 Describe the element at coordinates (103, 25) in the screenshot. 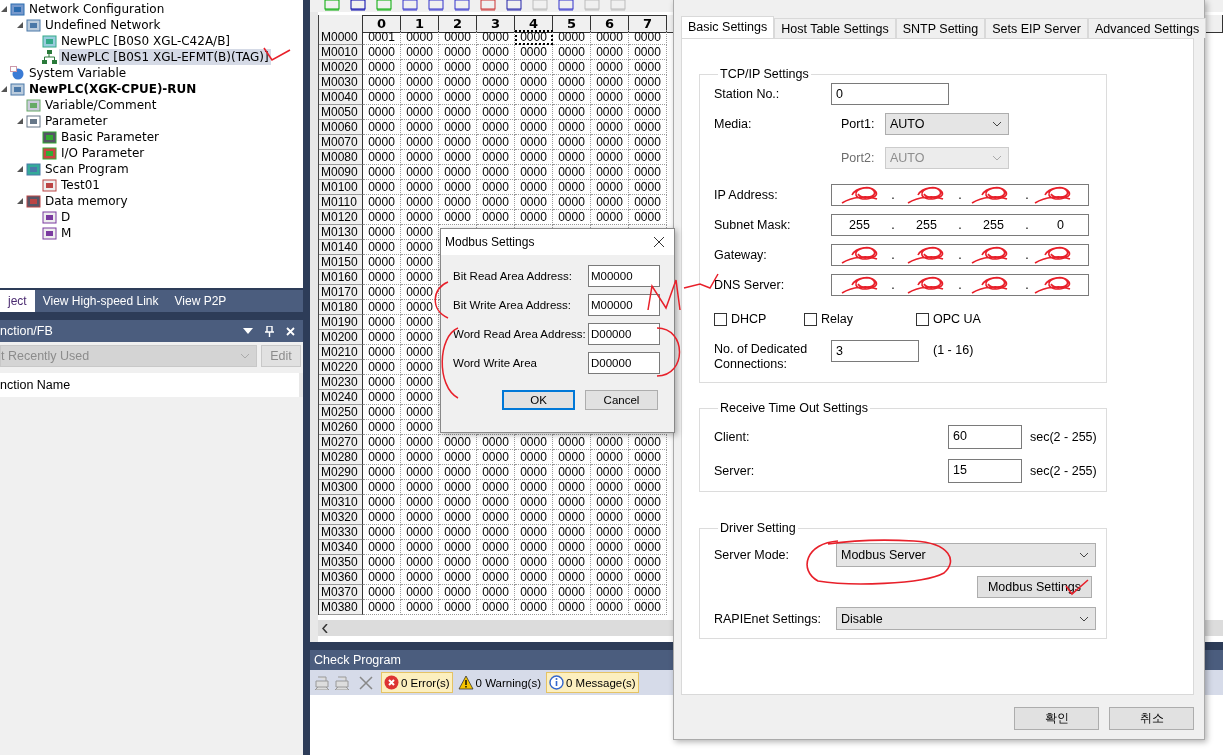

I see `tree-item: Undefined Network` at that location.